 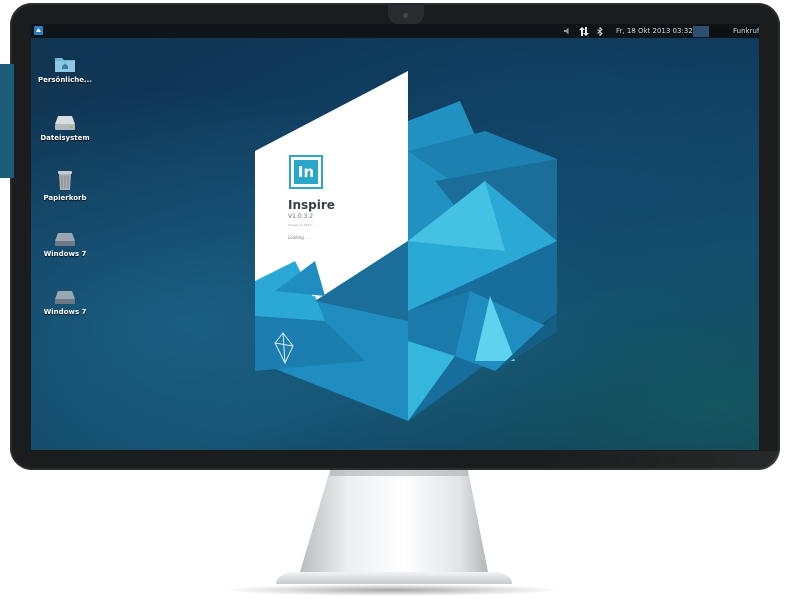 What do you see at coordinates (584, 31) in the screenshot?
I see `network-transfer-icon` at bounding box center [584, 31].